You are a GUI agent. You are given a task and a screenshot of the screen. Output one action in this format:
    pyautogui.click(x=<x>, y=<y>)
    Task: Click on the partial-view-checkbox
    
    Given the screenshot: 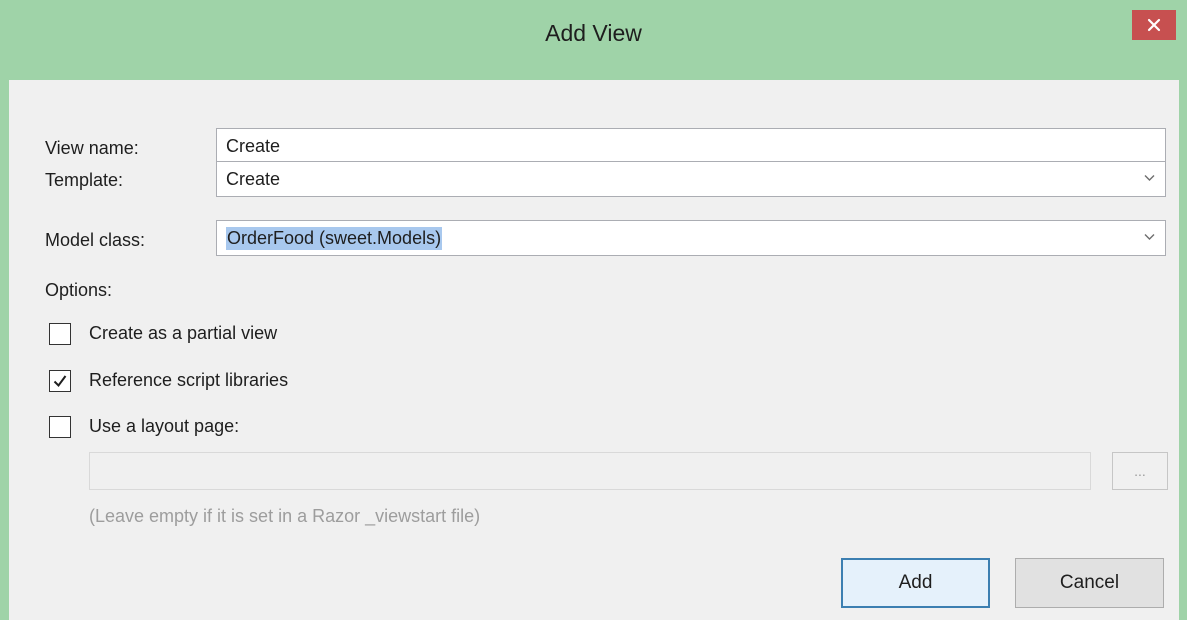 What is the action you would take?
    pyautogui.click(x=60, y=334)
    